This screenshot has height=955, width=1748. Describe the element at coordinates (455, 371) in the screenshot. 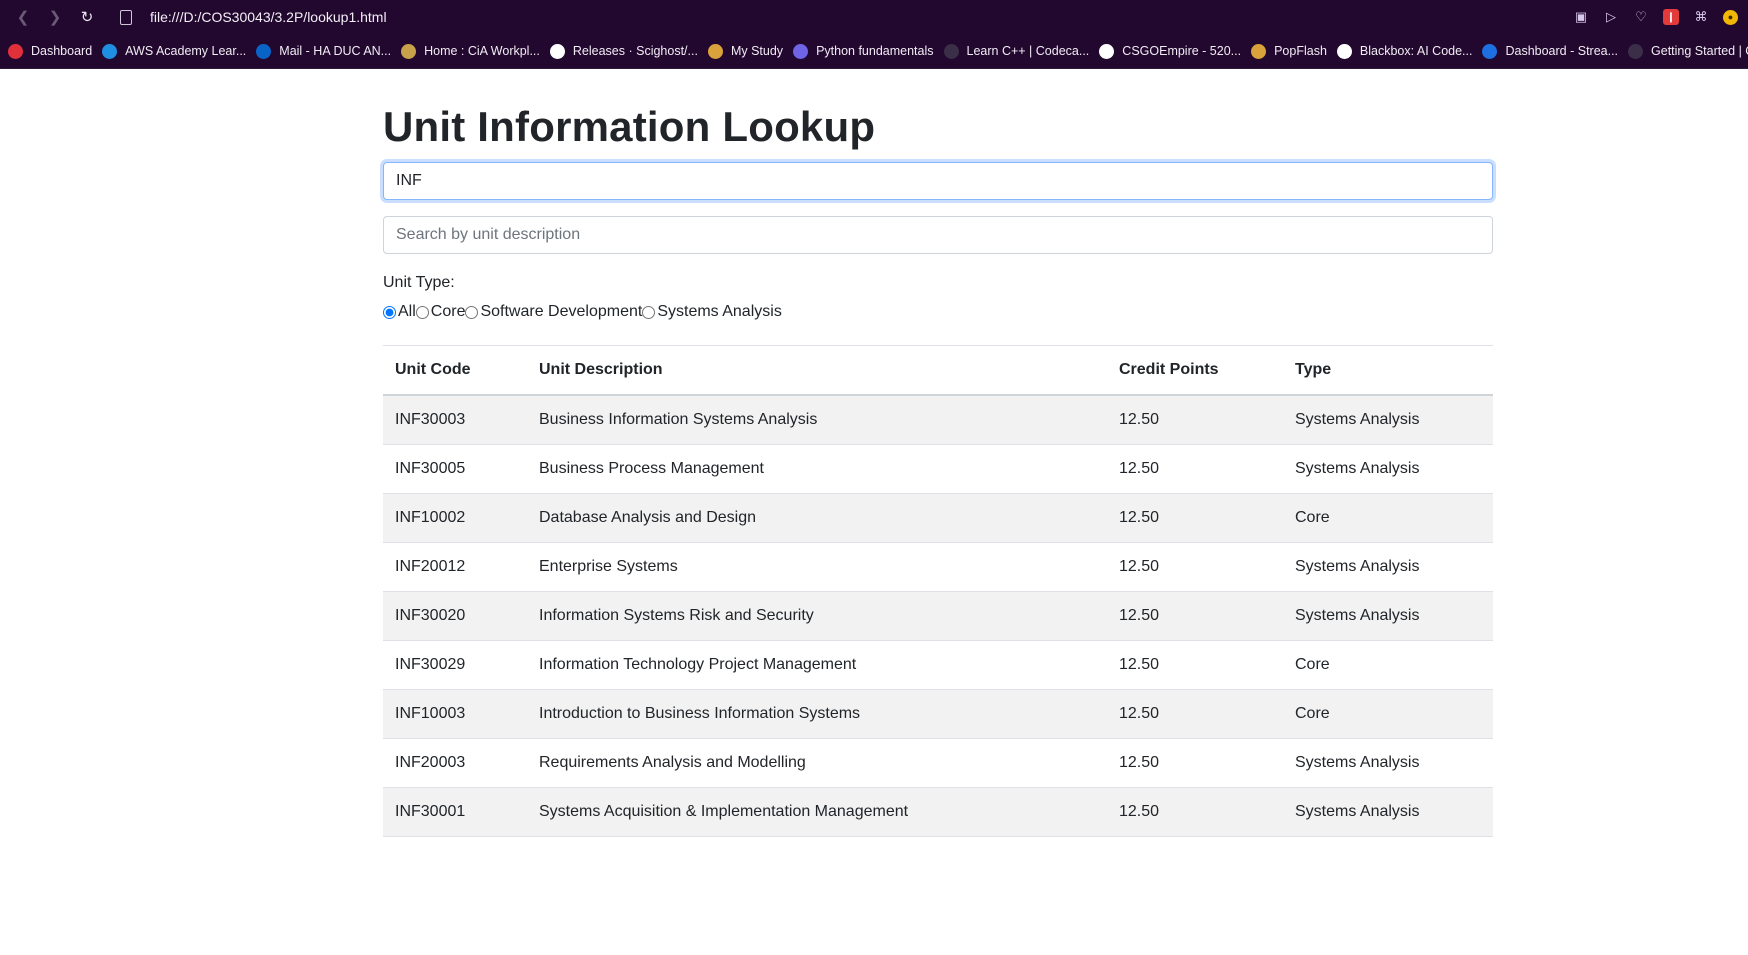

I see `header-unit-code: Unit Code` at that location.